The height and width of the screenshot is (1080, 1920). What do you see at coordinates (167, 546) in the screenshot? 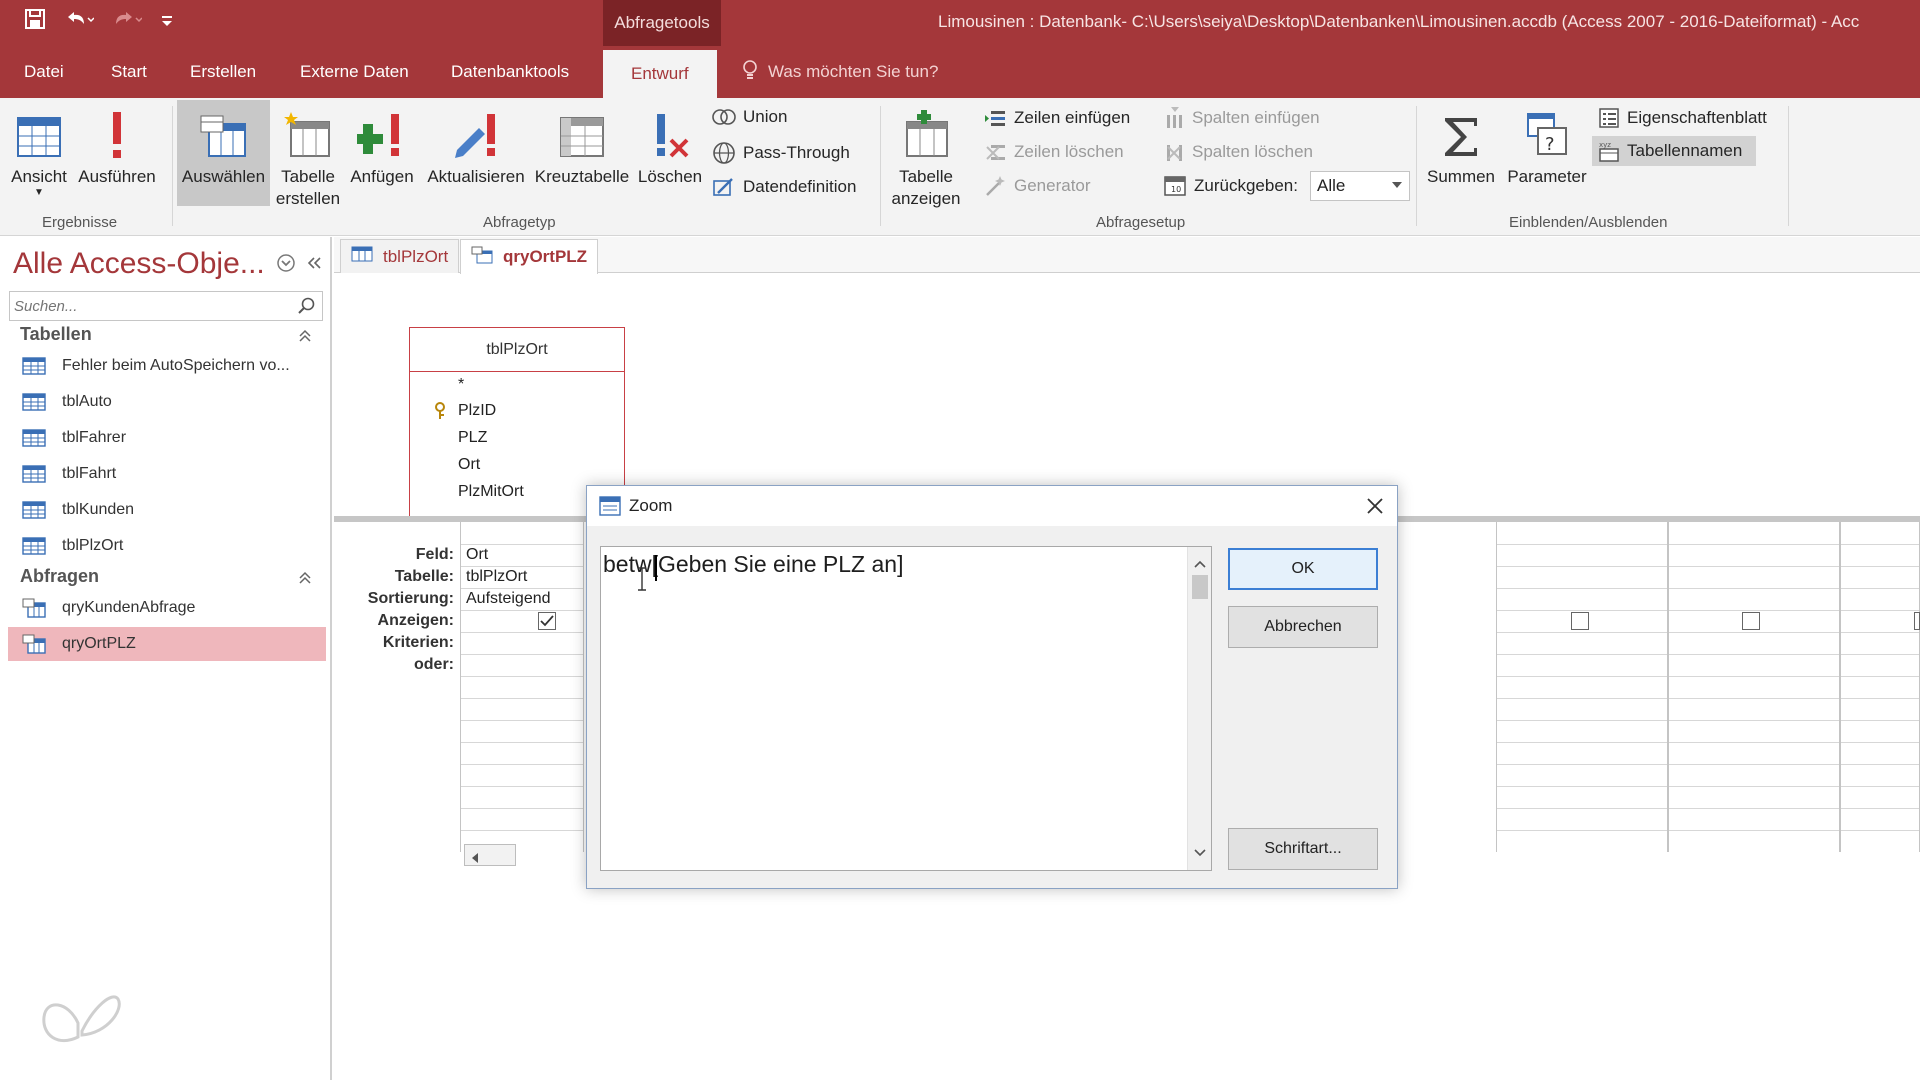
I see `nav-item-table: tblPlzOrt` at bounding box center [167, 546].